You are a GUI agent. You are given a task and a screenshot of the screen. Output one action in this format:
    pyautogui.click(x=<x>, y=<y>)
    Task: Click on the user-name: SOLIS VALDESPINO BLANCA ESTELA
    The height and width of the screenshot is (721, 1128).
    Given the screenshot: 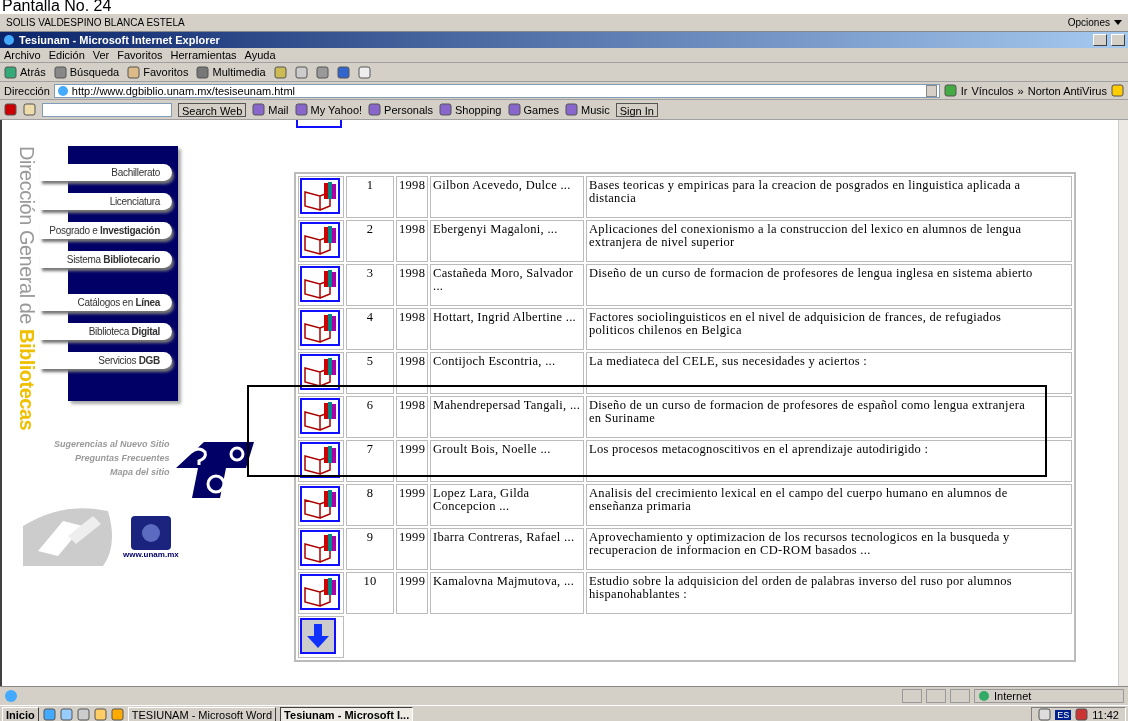 What is the action you would take?
    pyautogui.click(x=95, y=22)
    